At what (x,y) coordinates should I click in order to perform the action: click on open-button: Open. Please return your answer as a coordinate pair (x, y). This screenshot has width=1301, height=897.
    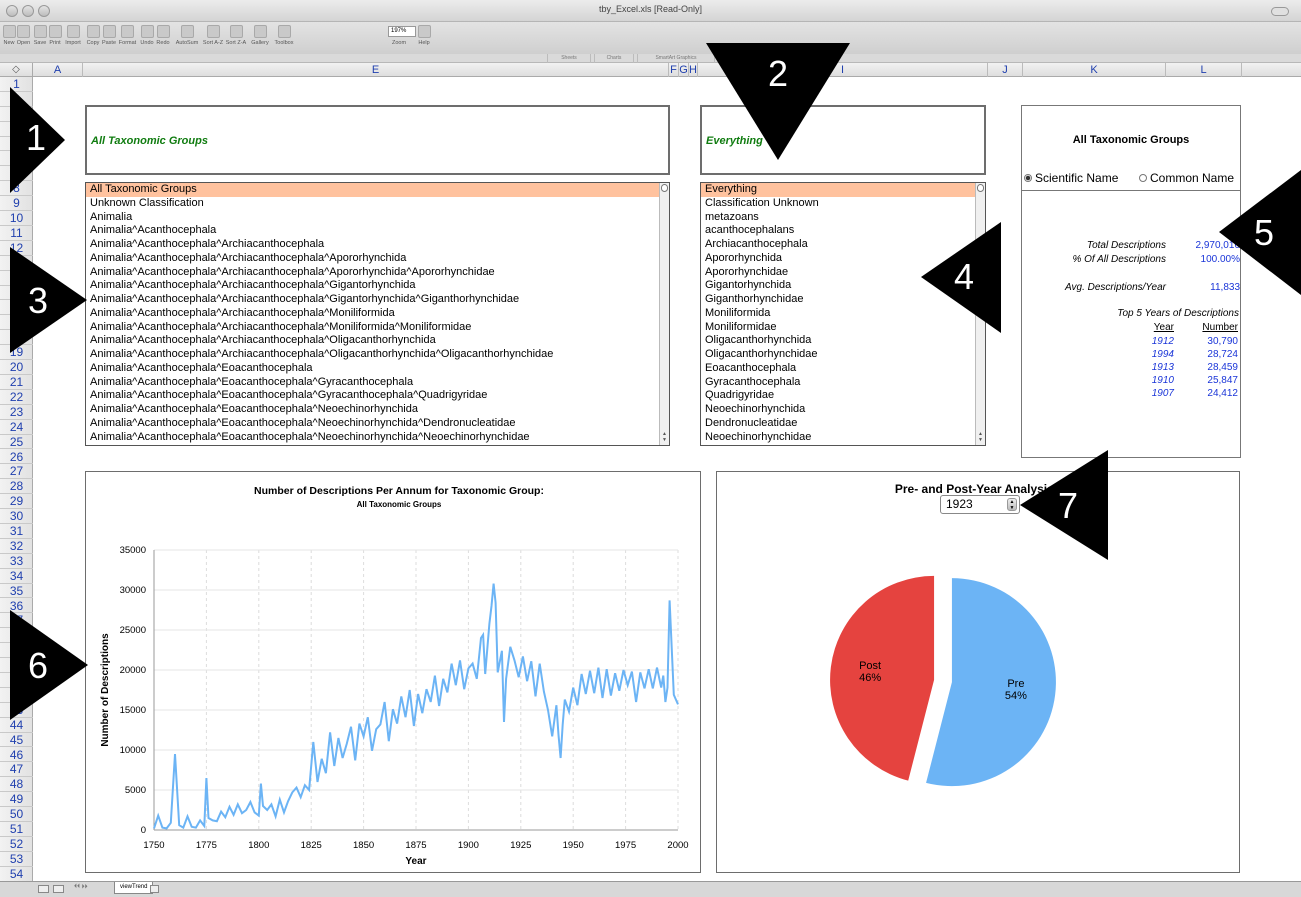
    Looking at the image, I should click on (23, 37).